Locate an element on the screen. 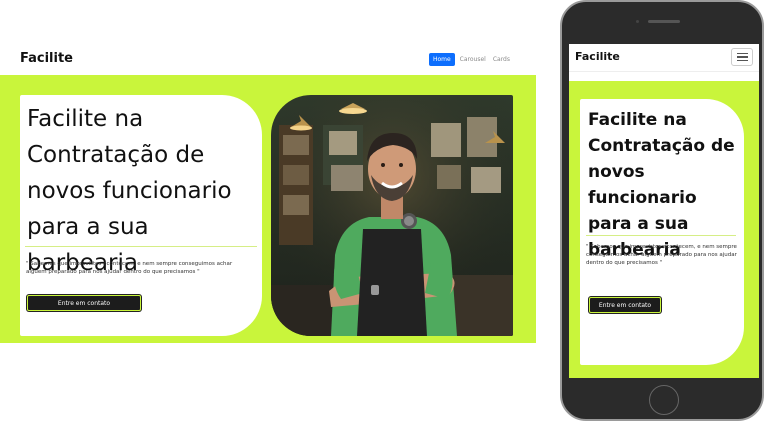  nav-link-cards: Cards is located at coordinates (501, 59).